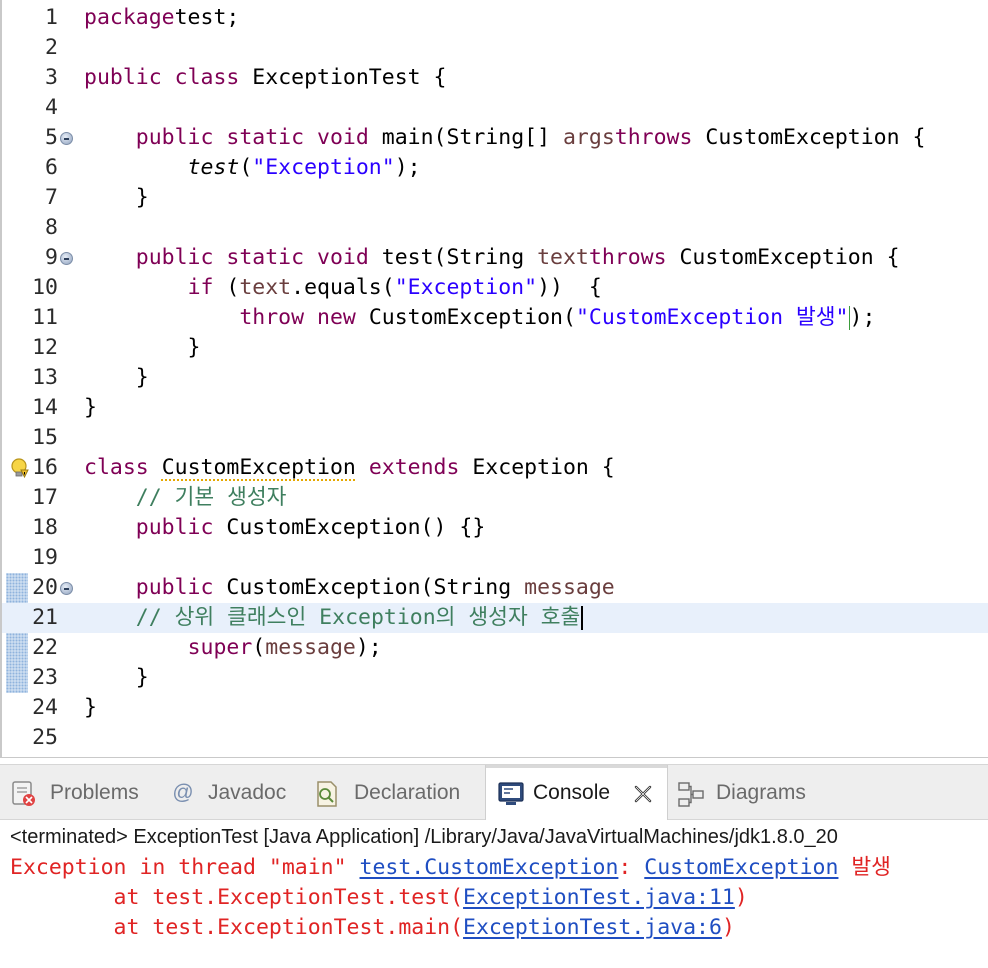  I want to click on line-number: 9, so click(51, 257).